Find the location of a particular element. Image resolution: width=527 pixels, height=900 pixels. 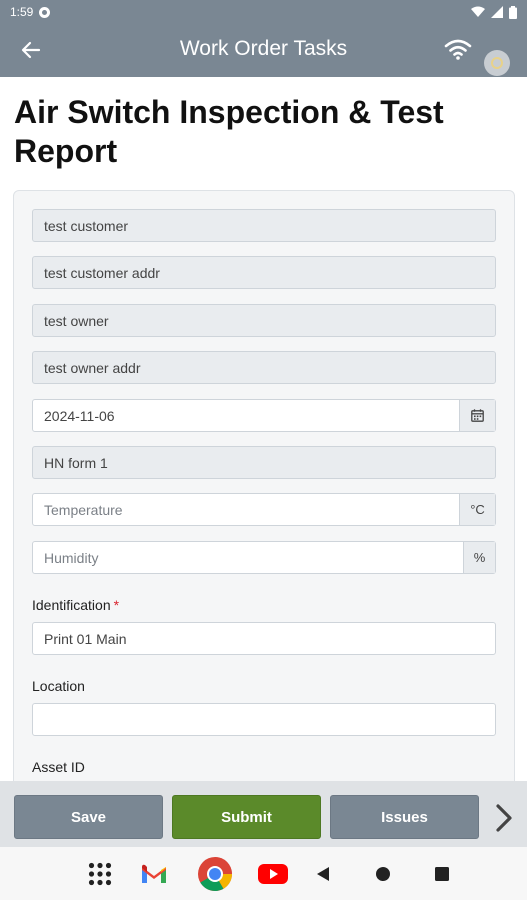

nav-recents-button is located at coordinates (442, 874).